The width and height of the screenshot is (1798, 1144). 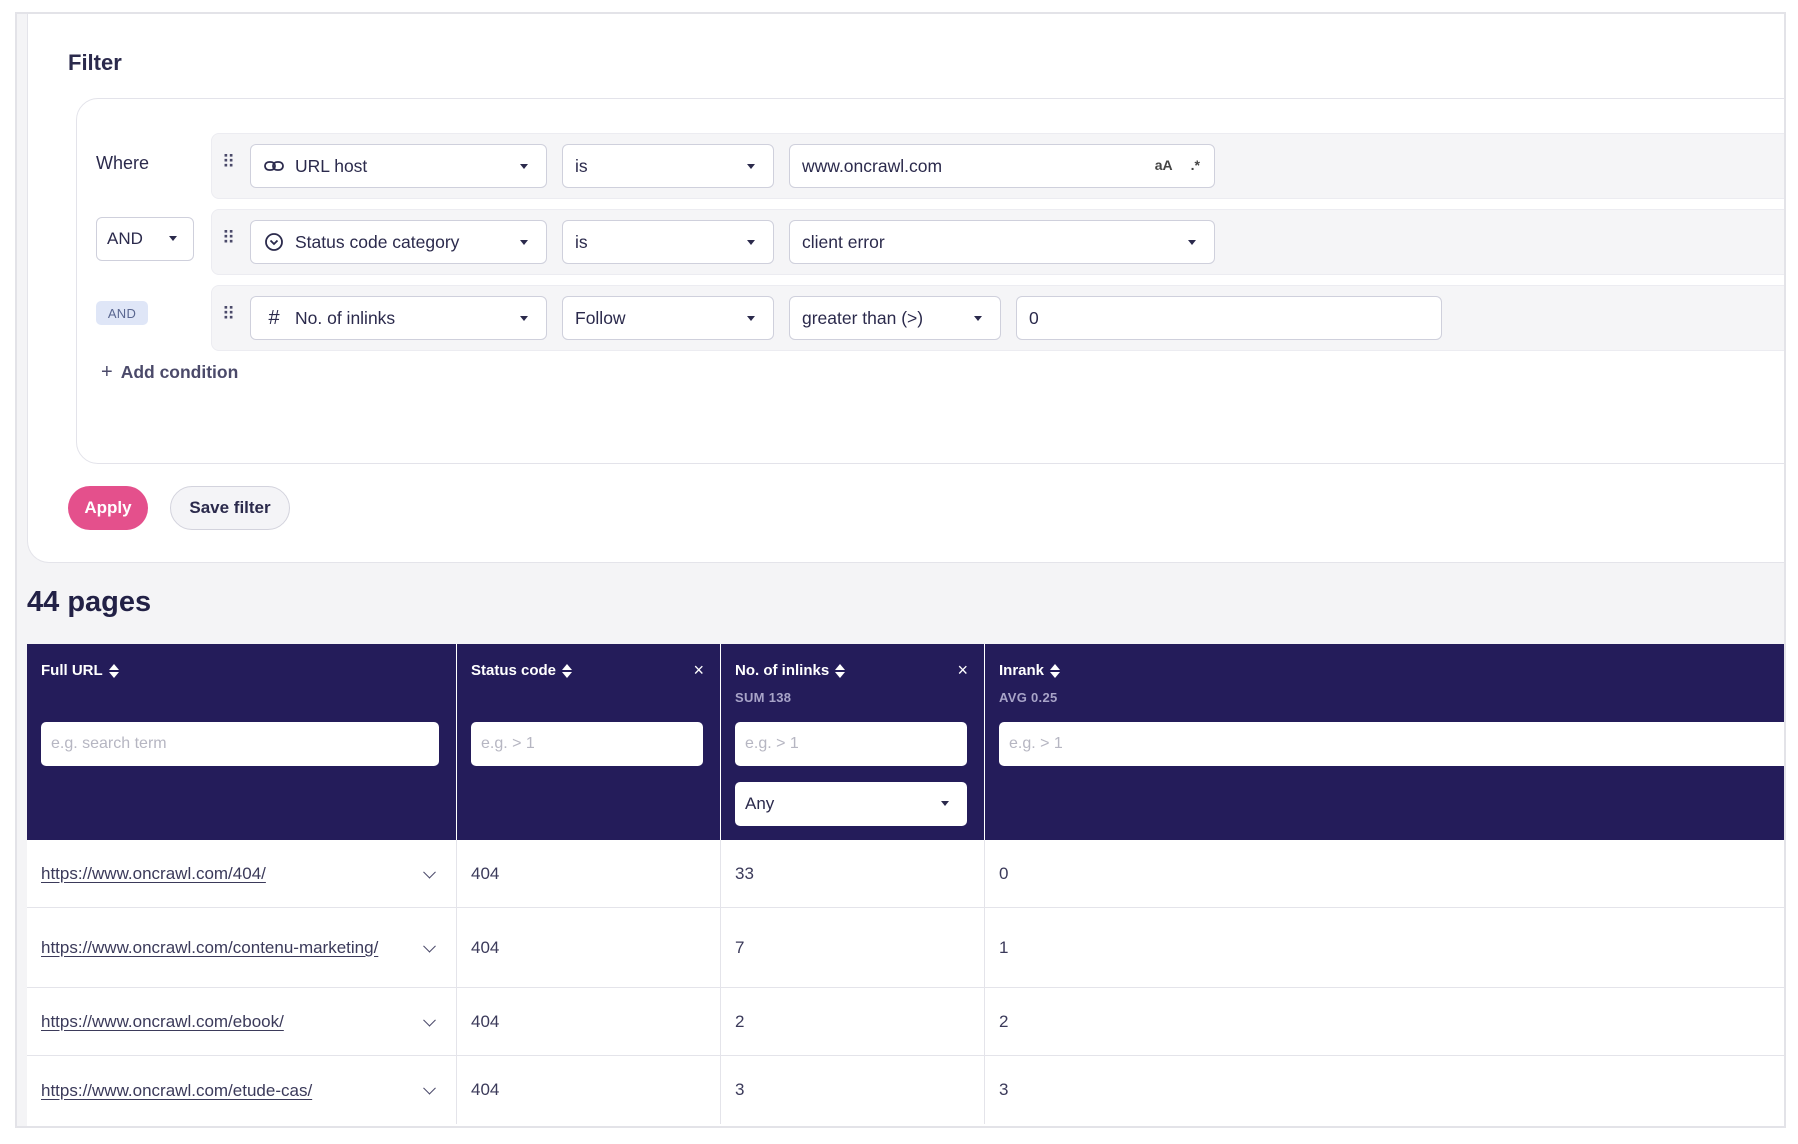 I want to click on inrank-cell: 0, so click(x=1004, y=873).